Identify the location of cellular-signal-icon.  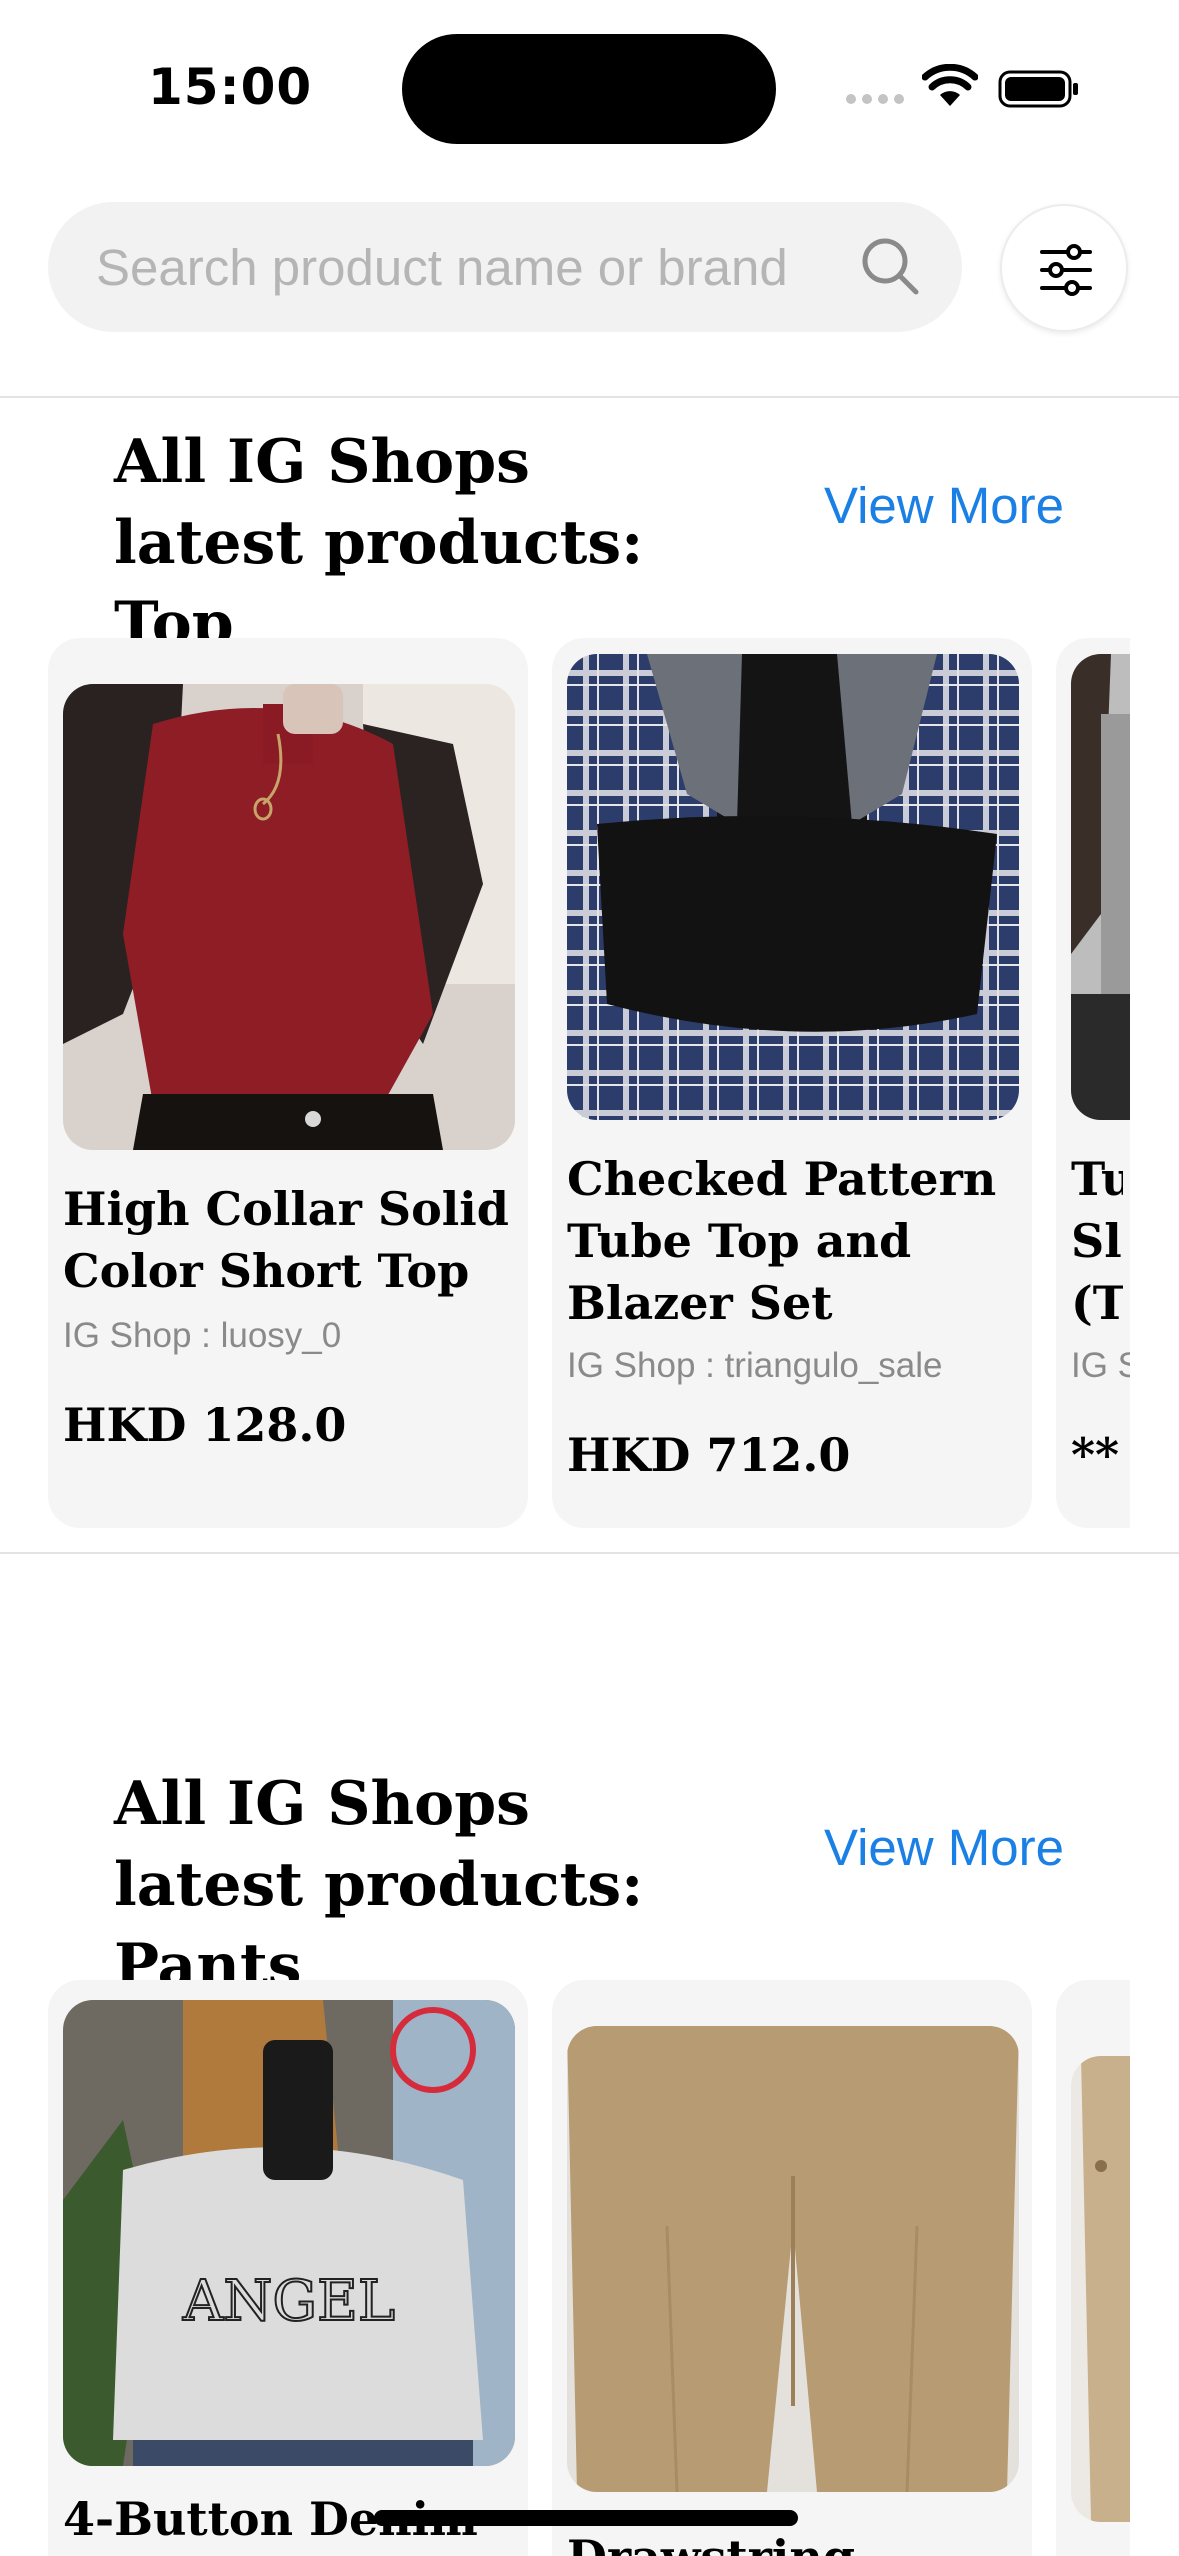
(875, 100).